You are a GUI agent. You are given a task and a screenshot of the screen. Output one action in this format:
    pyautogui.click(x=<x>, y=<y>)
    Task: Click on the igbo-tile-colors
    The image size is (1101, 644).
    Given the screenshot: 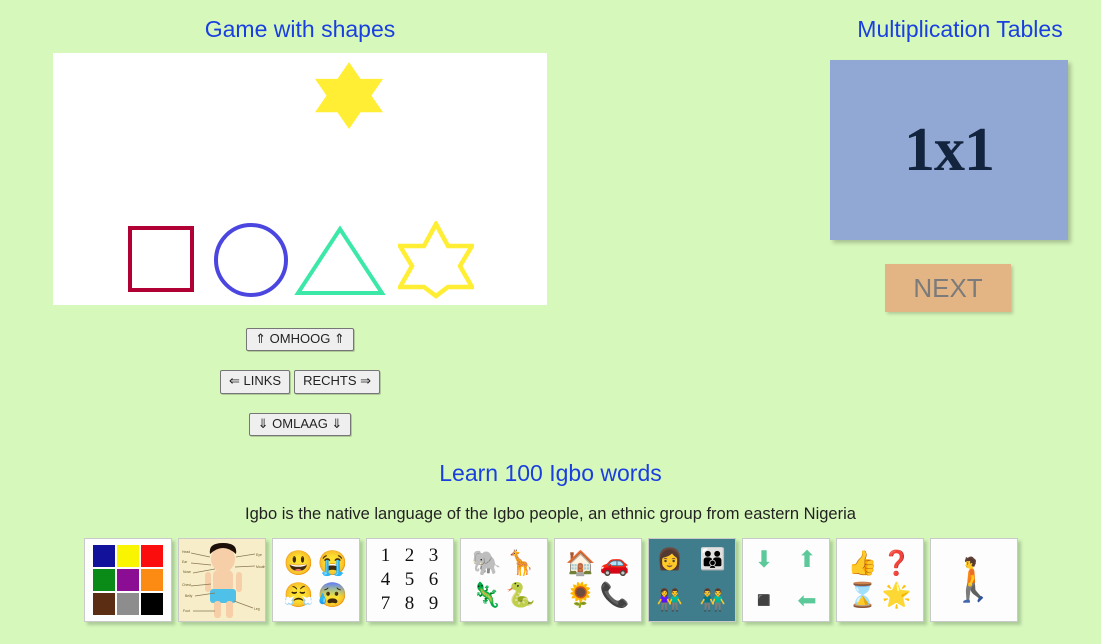 What is the action you would take?
    pyautogui.click(x=127, y=580)
    